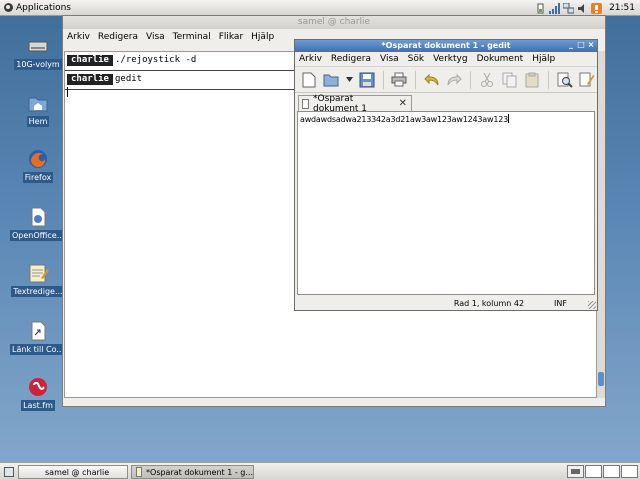  Describe the element at coordinates (601, 224) in the screenshot. I see `terminal-scrollbar` at that location.